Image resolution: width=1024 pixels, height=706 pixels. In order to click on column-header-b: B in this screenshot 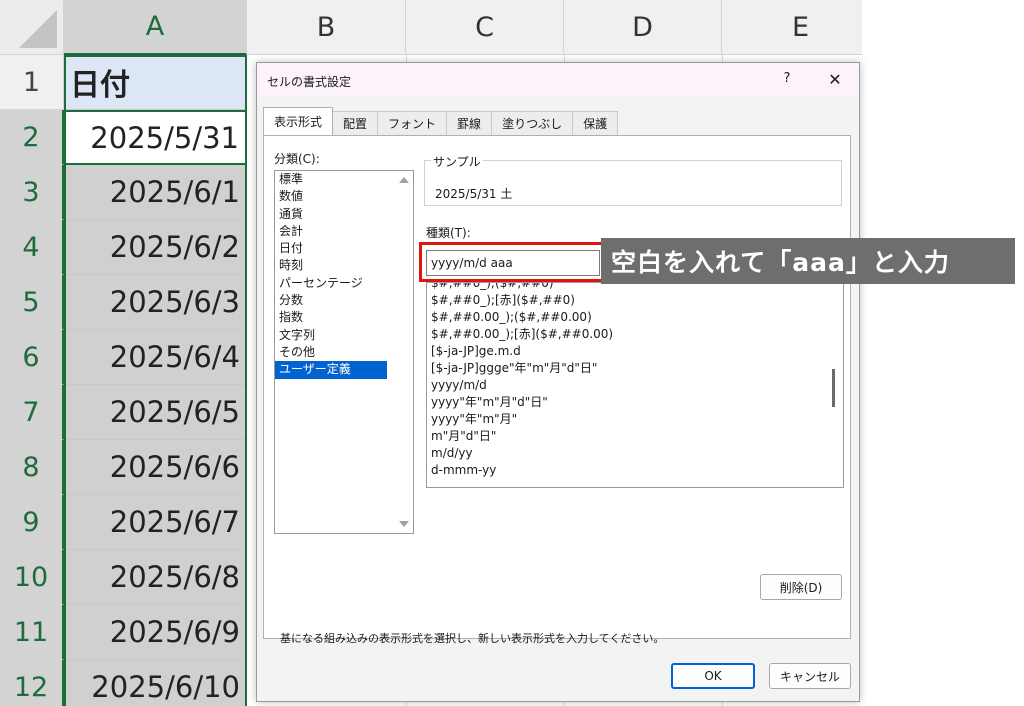, I will do `click(326, 27)`.